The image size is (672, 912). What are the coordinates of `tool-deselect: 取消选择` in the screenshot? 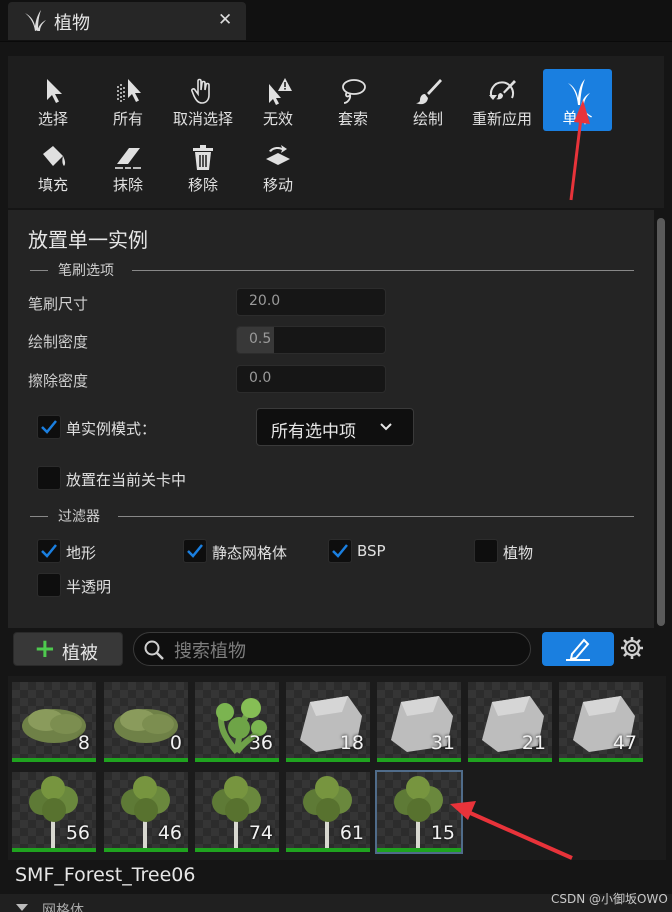 It's located at (203, 107).